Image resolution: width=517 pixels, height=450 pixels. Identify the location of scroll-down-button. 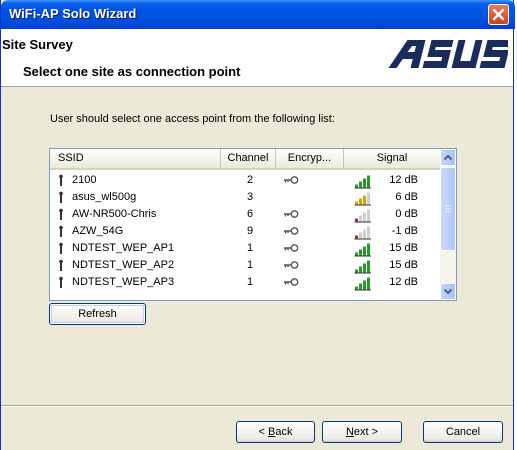
(448, 291).